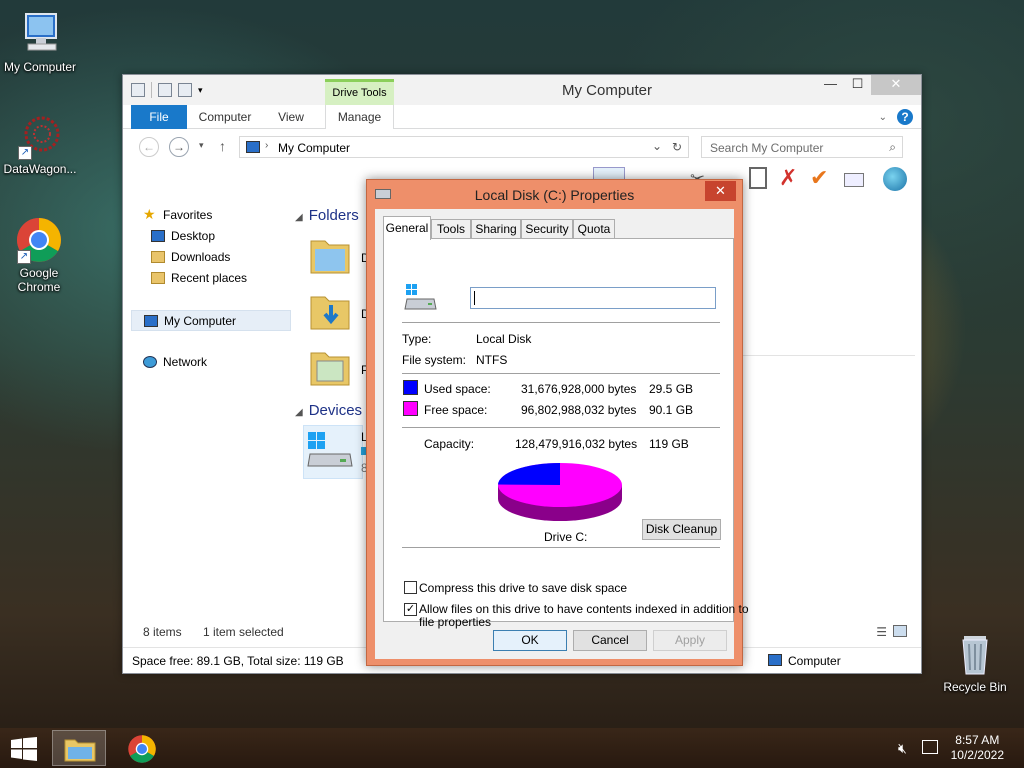 This screenshot has height=768, width=1024. I want to click on desktop-icon-chrome: ↗ Google Chrome, so click(39, 255).